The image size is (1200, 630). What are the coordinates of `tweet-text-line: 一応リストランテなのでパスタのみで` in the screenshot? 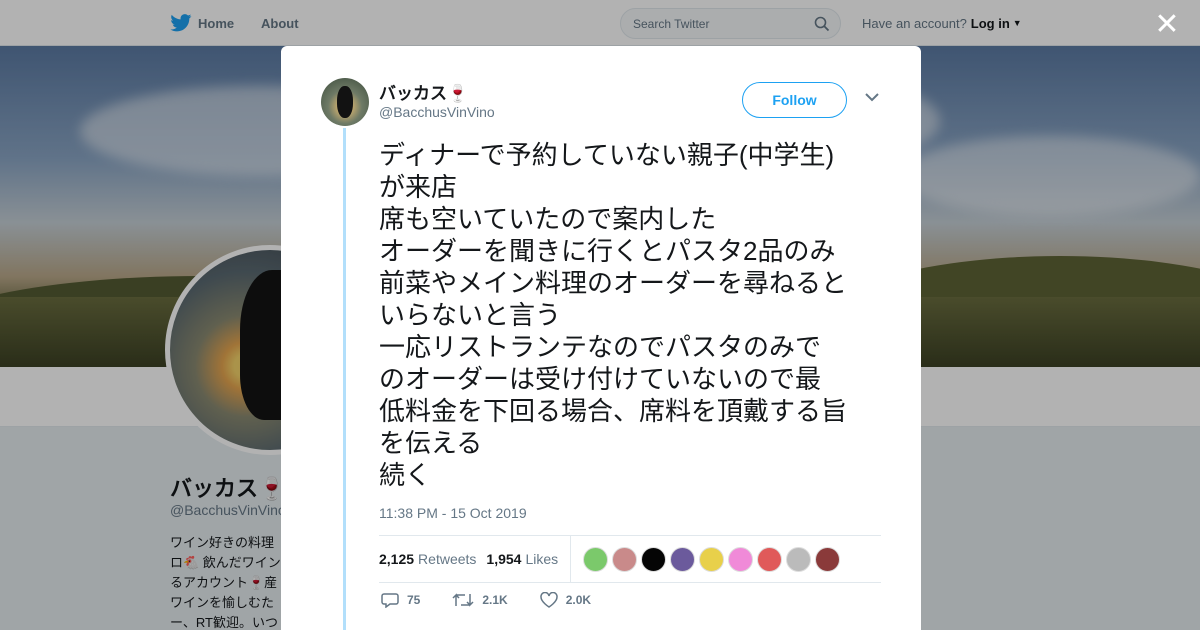 It's located at (600, 347).